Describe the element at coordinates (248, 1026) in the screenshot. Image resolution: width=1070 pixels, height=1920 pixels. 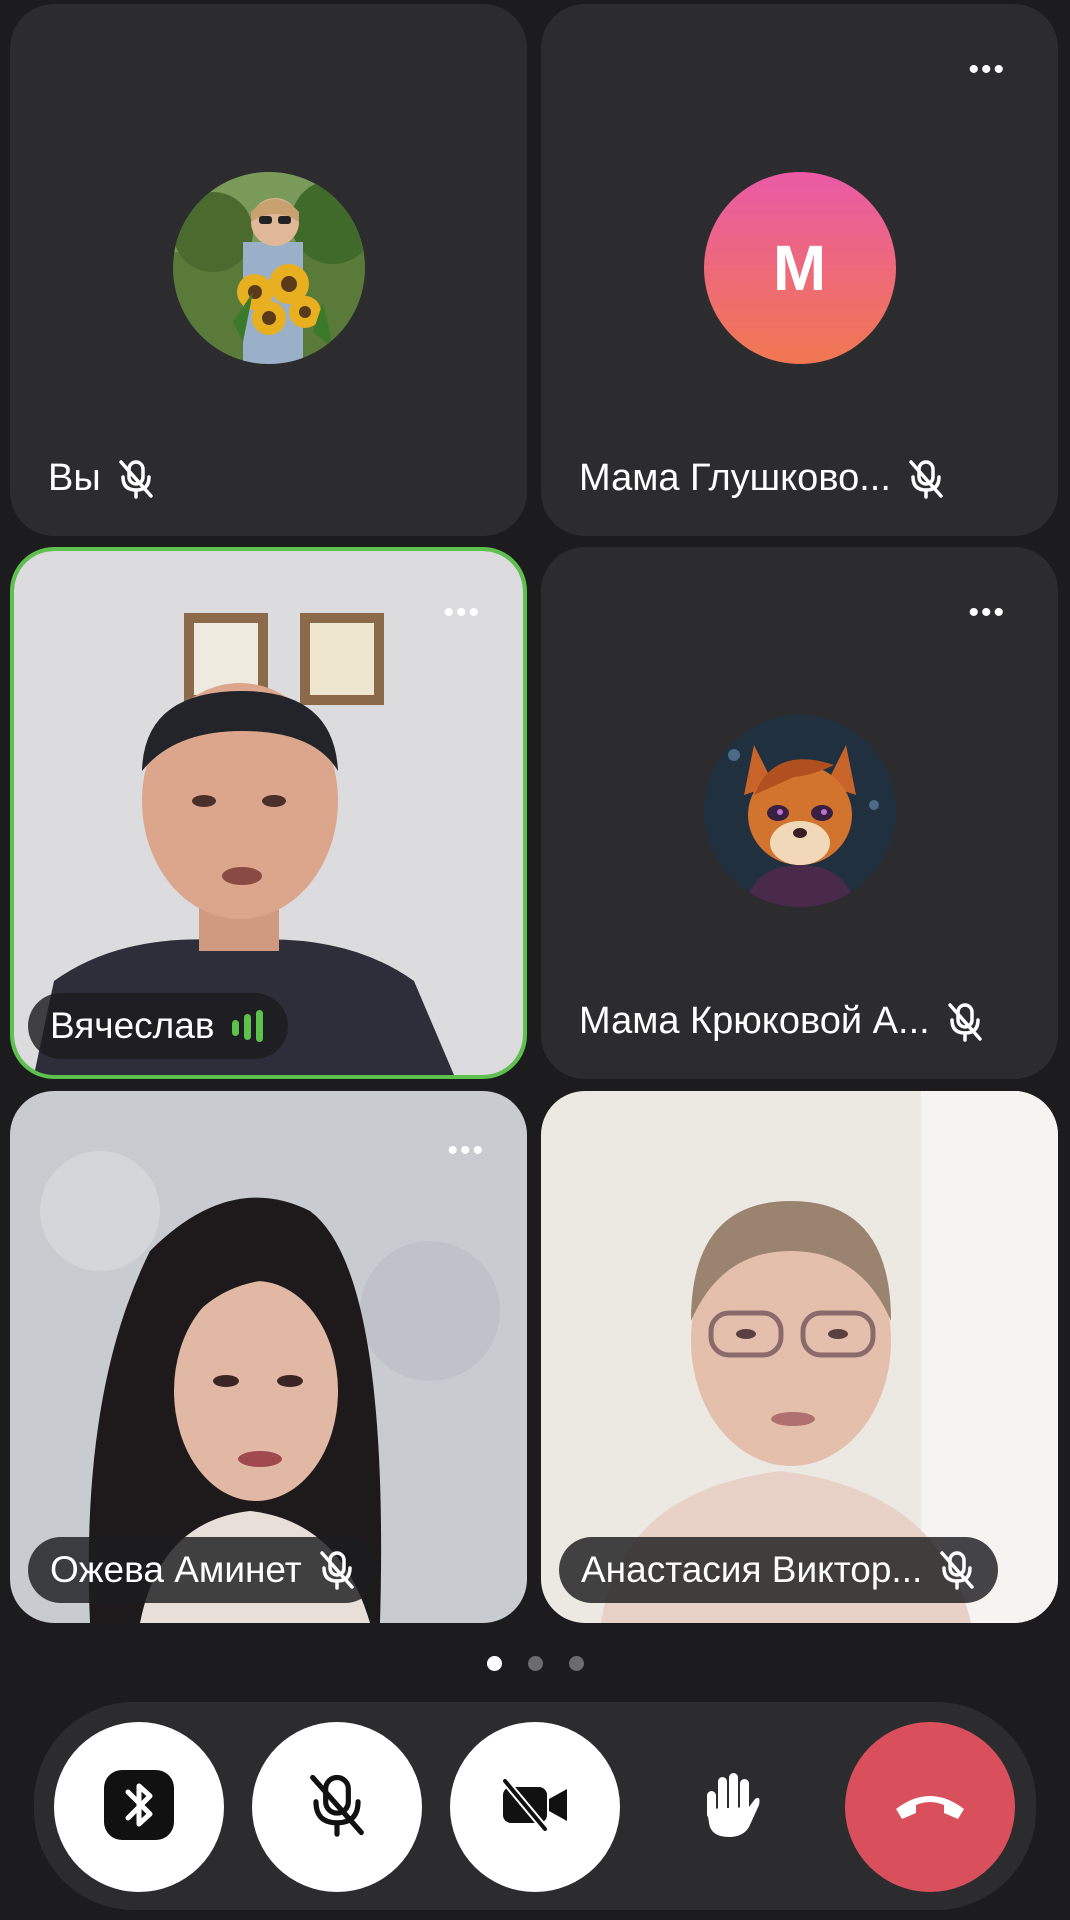
I see `speaking-indicator-icon` at that location.